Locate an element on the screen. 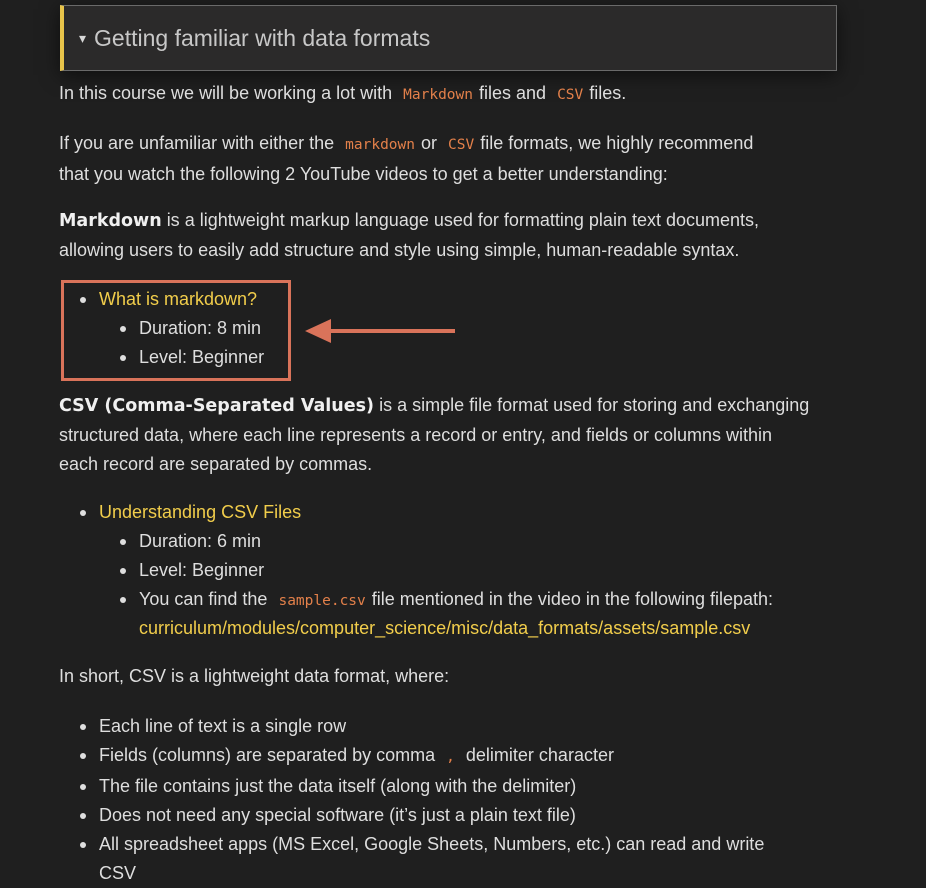 The width and height of the screenshot is (926, 888). intro-text-post: files. is located at coordinates (608, 93).